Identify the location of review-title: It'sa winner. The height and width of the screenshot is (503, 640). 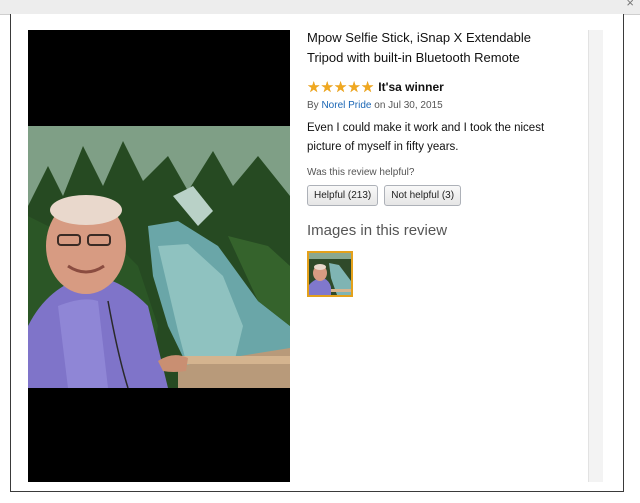
(411, 87).